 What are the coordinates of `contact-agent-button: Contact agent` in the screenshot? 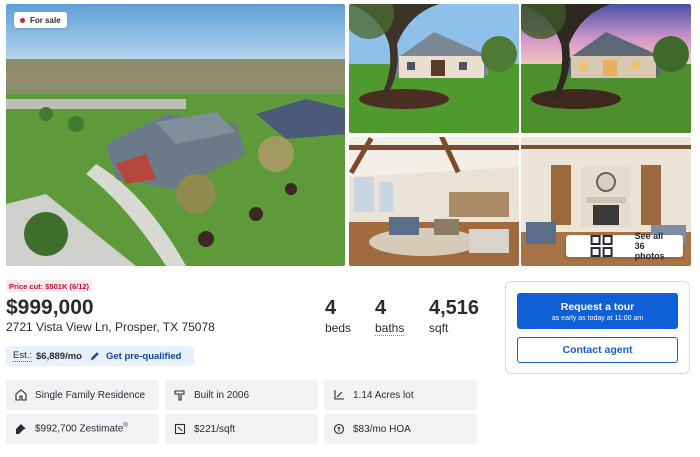 It's located at (597, 350).